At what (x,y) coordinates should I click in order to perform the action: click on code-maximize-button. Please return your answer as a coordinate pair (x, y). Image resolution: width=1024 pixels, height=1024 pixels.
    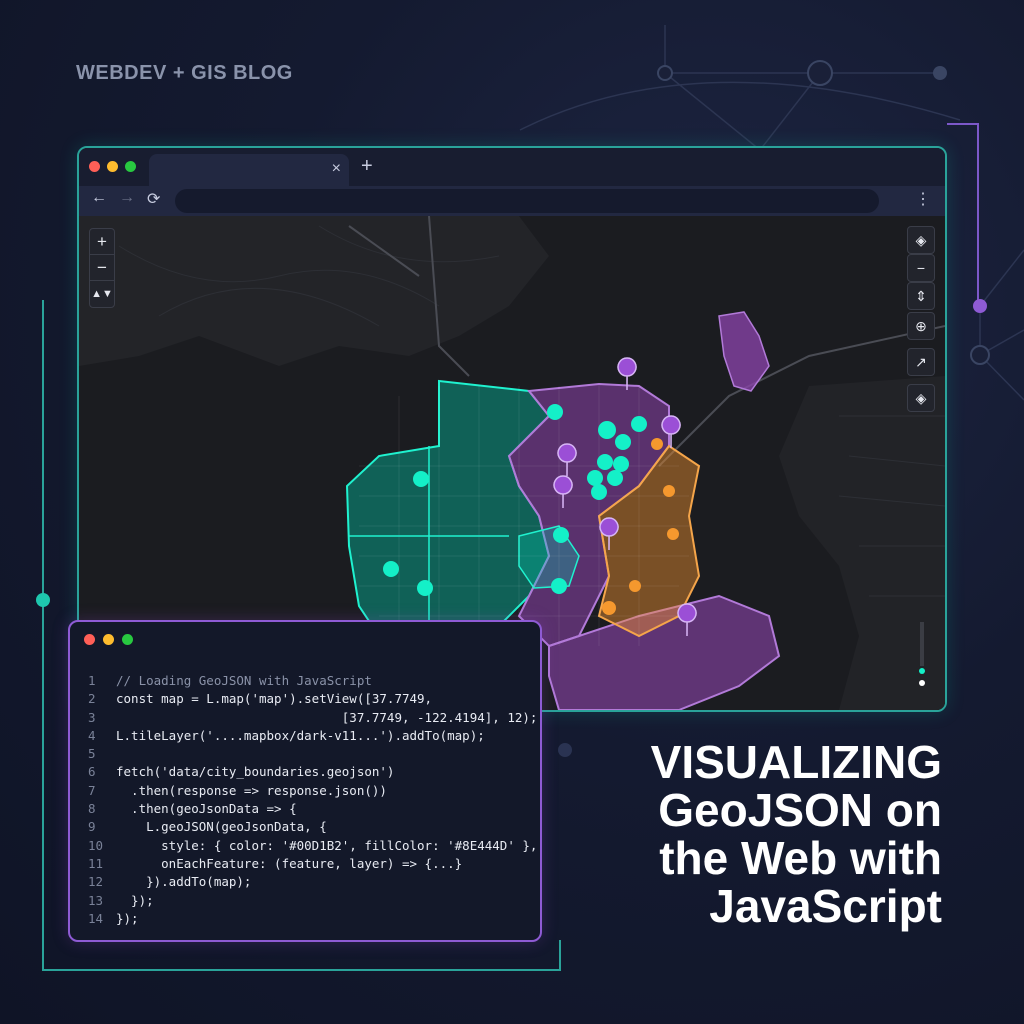
    Looking at the image, I should click on (127, 639).